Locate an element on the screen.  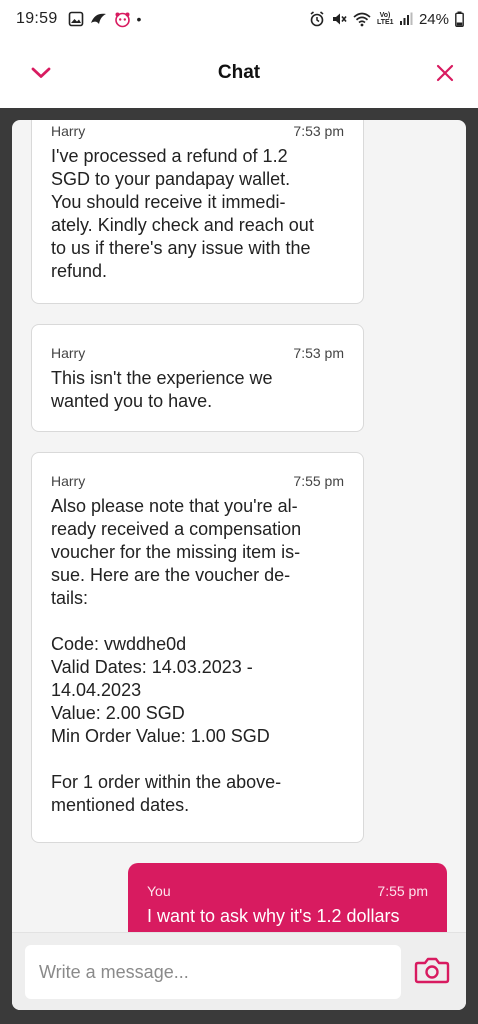
camera-button is located at coordinates (432, 972).